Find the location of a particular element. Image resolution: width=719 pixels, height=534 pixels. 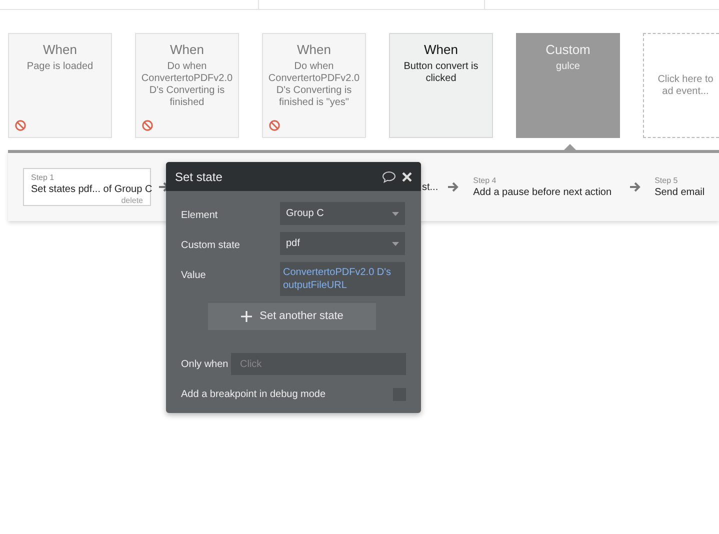

close-icon is located at coordinates (407, 177).